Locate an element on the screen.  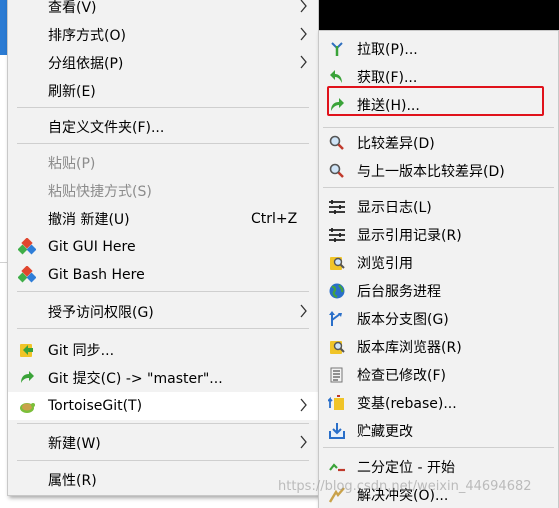
menu-item-label: 授予访问权限(G) is located at coordinates (101, 313).